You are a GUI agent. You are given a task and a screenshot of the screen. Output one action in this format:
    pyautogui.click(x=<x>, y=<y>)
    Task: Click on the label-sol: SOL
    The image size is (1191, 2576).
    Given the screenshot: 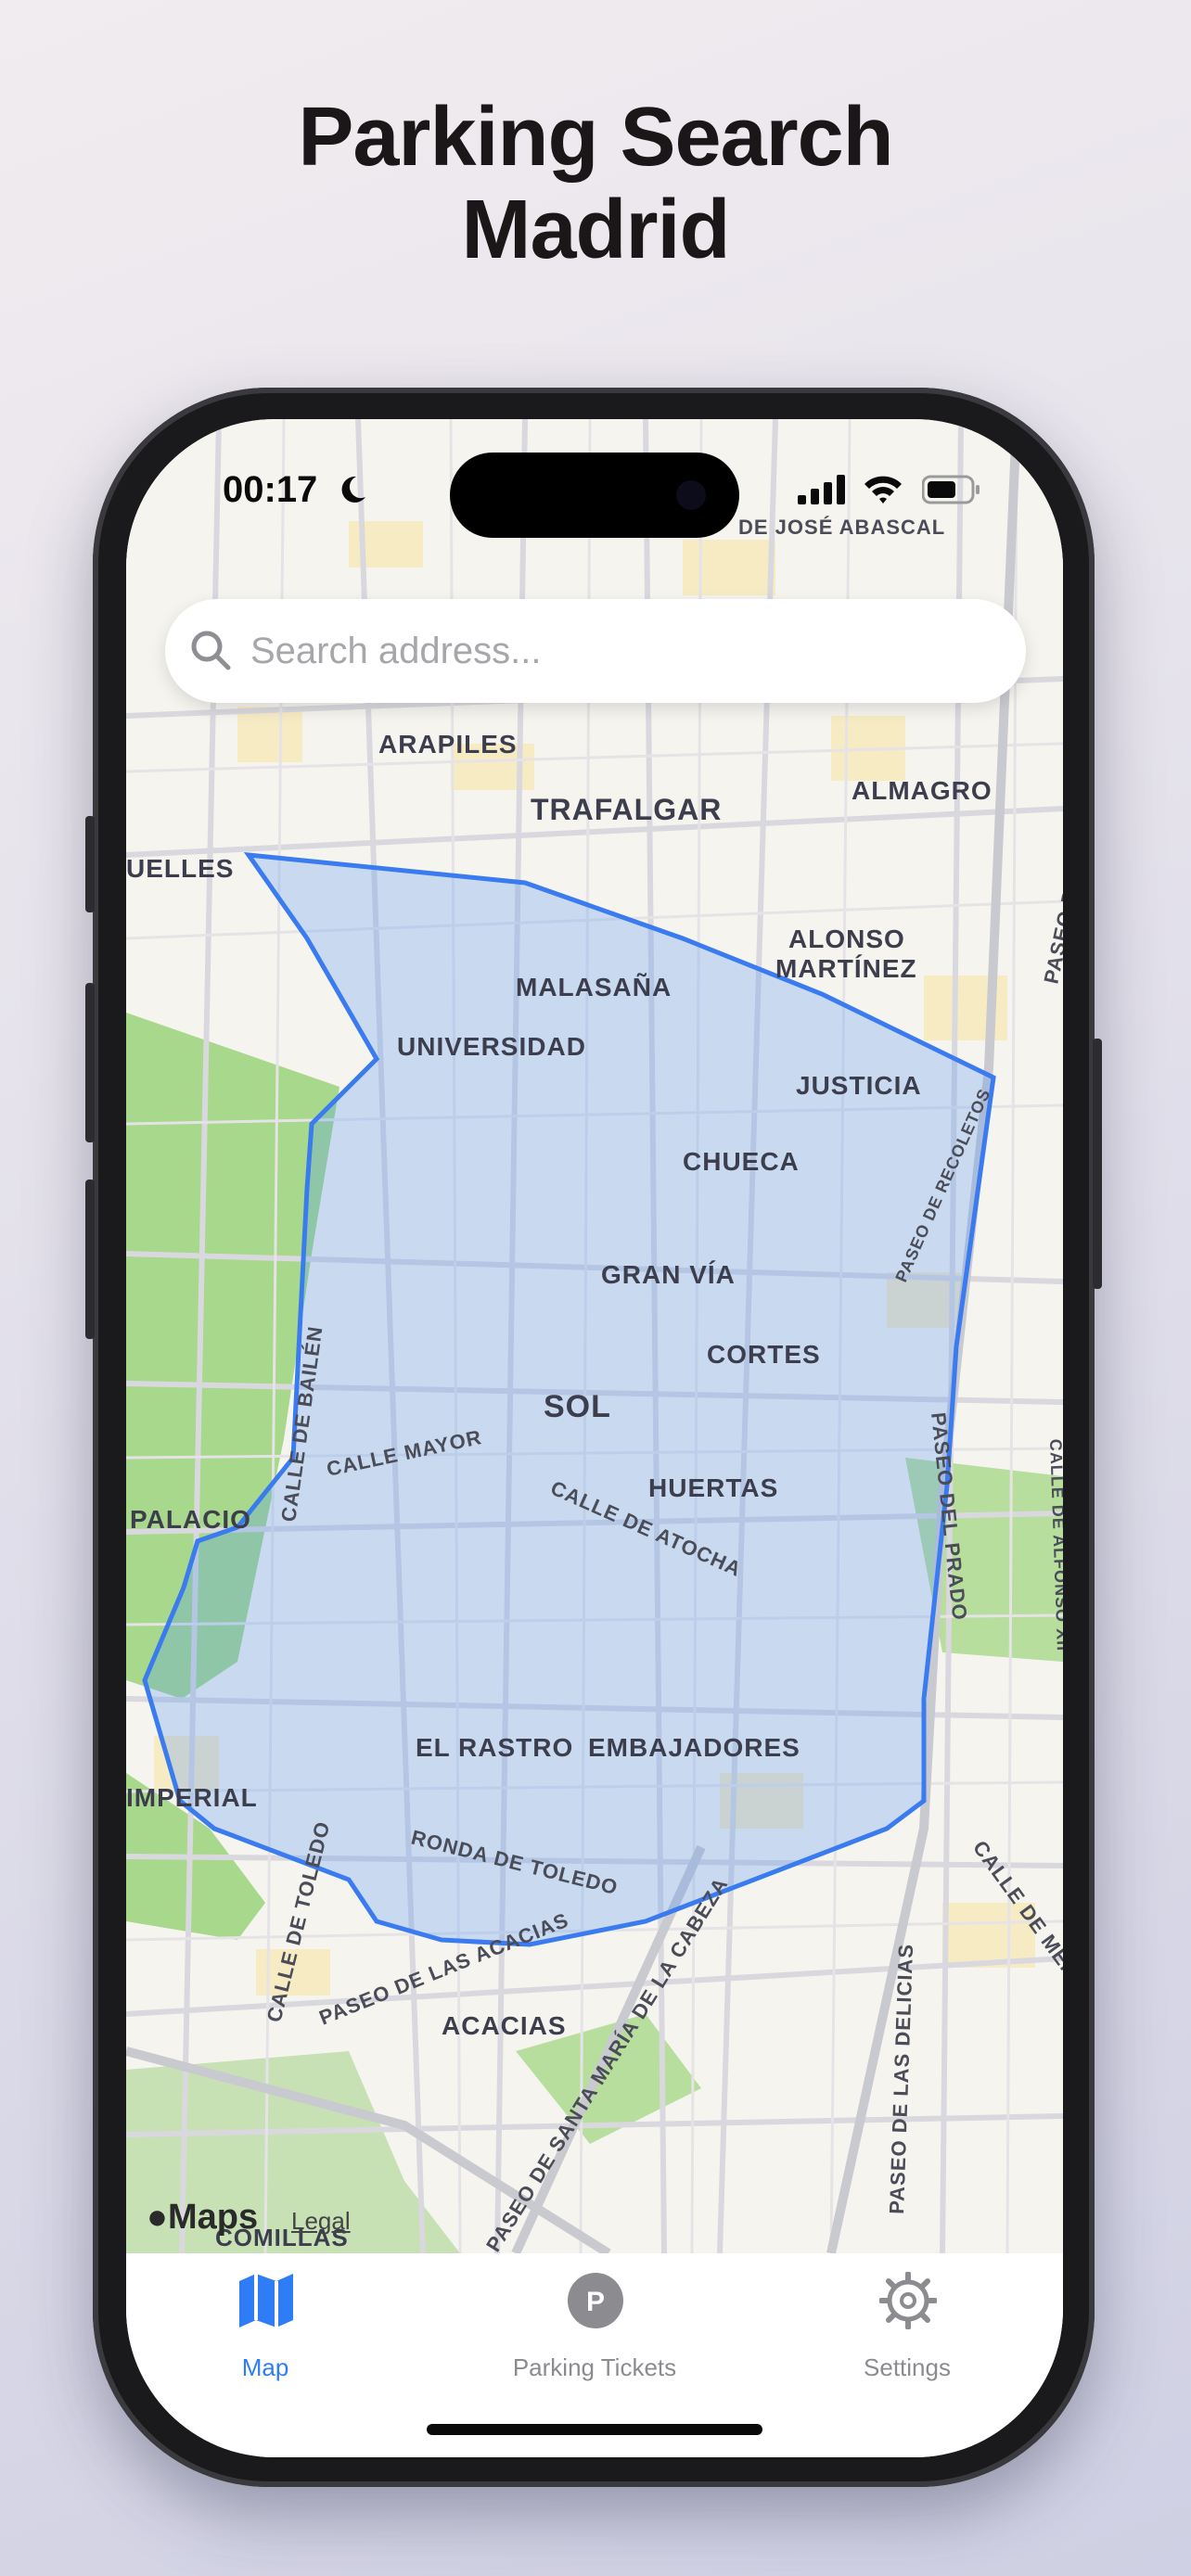 What is the action you would take?
    pyautogui.click(x=577, y=1406)
    